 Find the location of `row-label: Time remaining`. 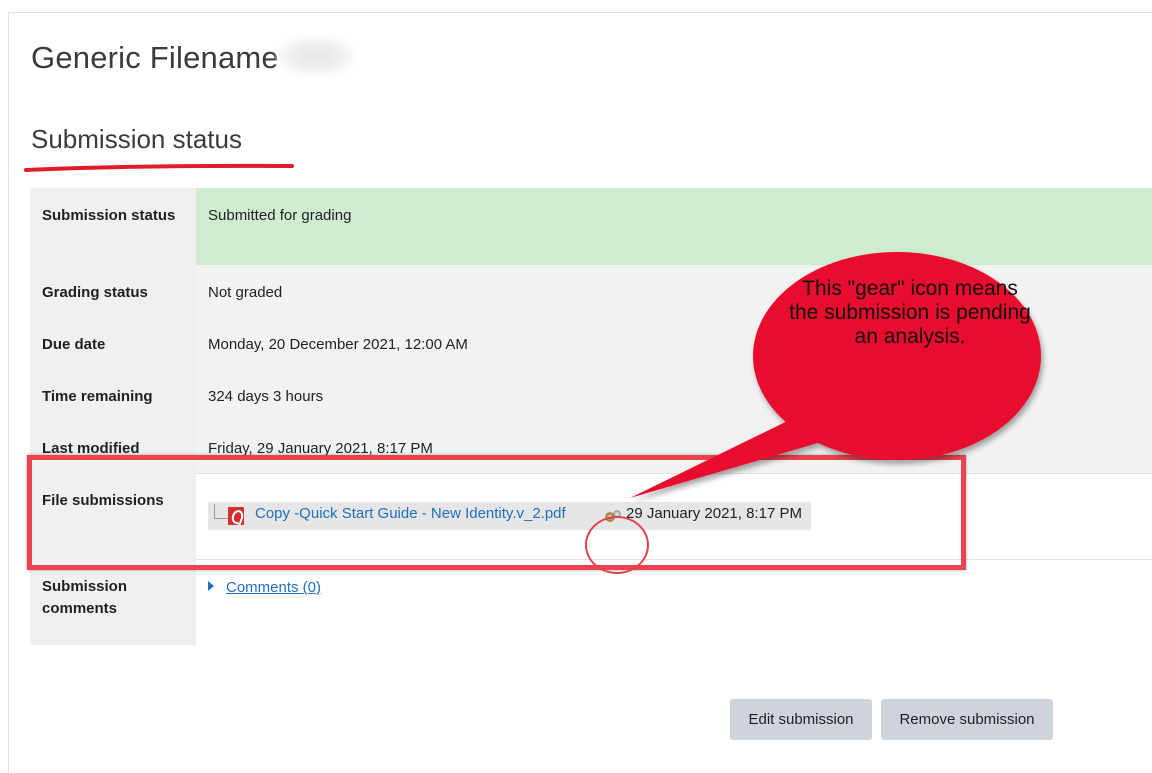

row-label: Time remaining is located at coordinates (113, 395).